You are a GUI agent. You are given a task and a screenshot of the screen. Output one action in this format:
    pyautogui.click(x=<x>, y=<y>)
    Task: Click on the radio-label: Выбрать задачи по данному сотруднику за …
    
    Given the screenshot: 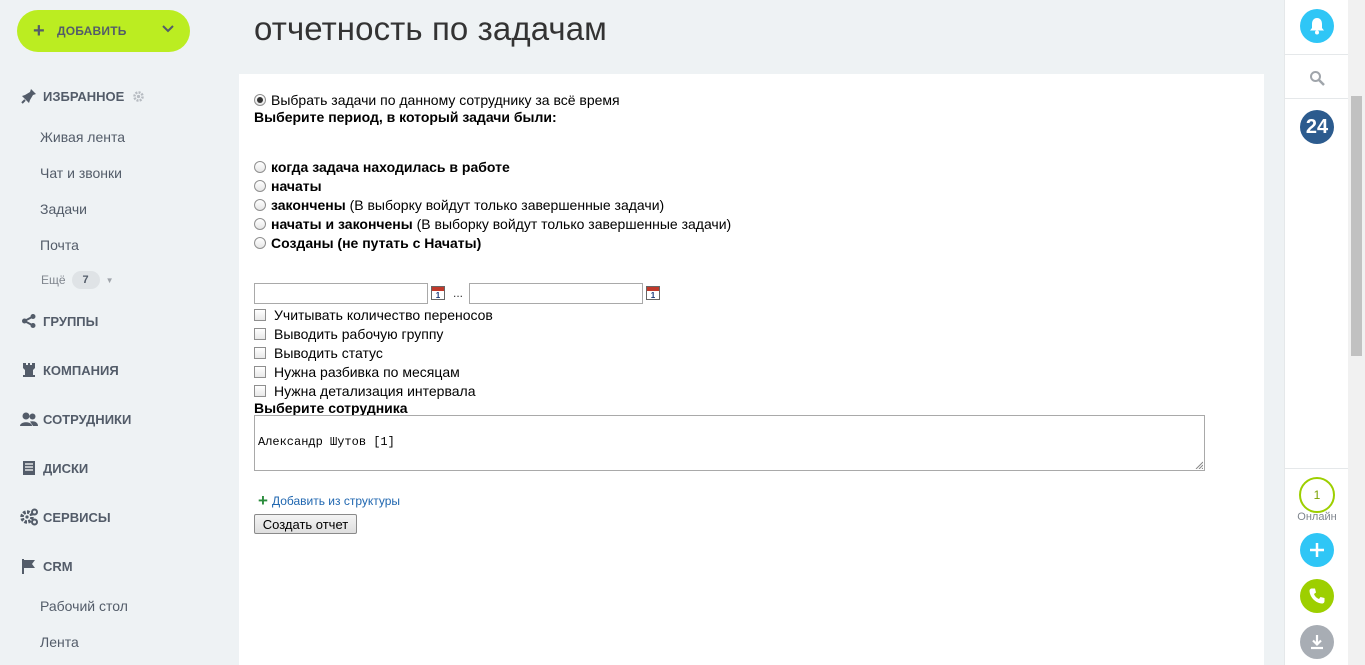 What is the action you would take?
    pyautogui.click(x=445, y=100)
    